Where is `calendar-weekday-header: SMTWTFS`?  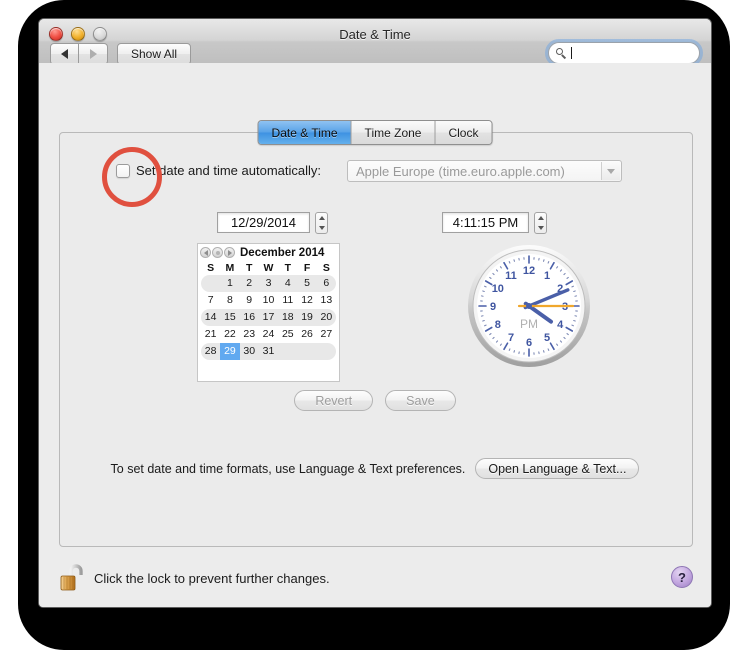 calendar-weekday-header: SMTWTFS is located at coordinates (268, 268).